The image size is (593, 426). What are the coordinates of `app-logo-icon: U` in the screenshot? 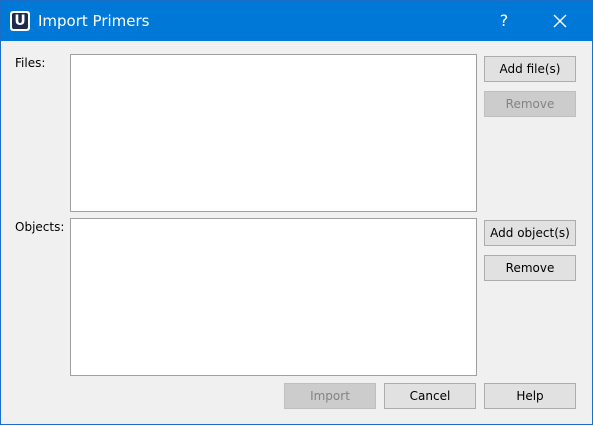 It's located at (20, 21).